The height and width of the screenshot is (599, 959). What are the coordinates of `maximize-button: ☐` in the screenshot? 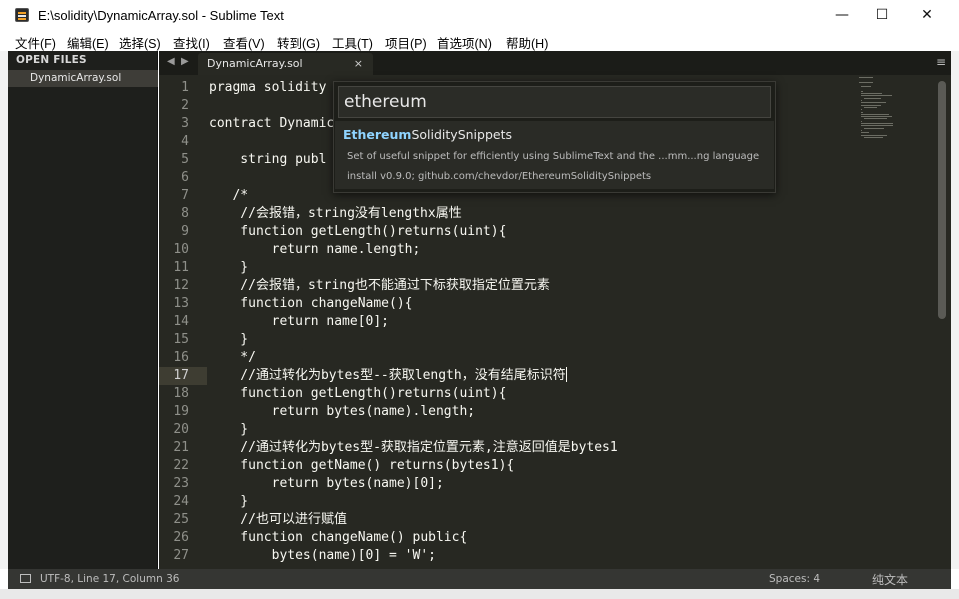 It's located at (882, 15).